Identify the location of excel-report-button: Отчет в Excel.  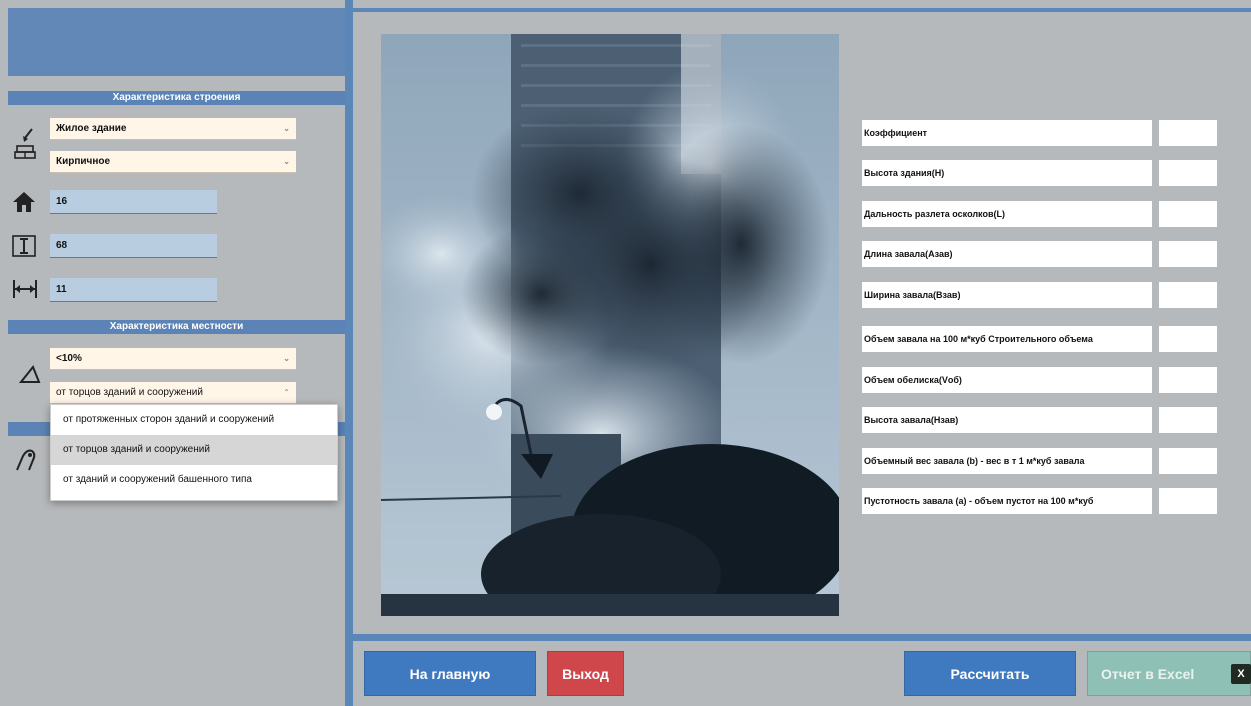
(1169, 673).